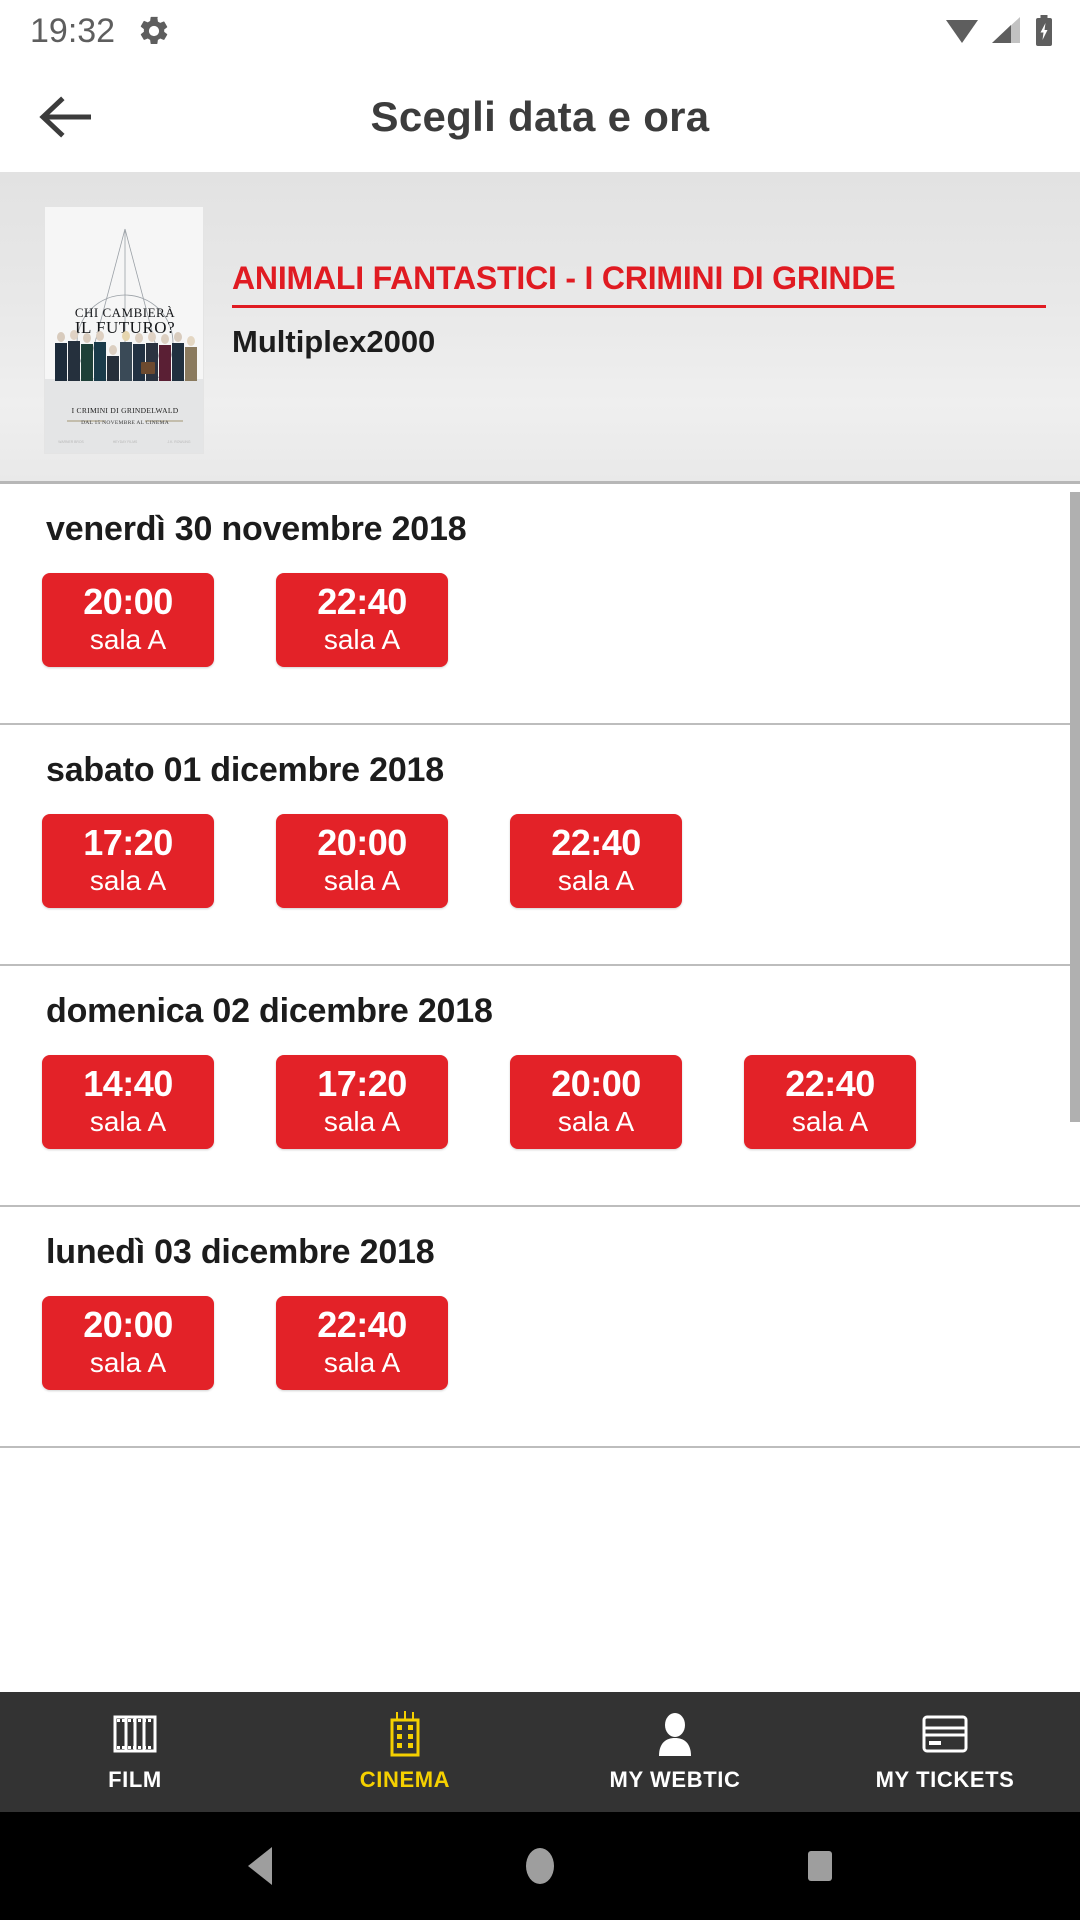 The image size is (1080, 1920). Describe the element at coordinates (240, 1252) in the screenshot. I see `date-label: lunedì 03 dicembre 2018` at that location.